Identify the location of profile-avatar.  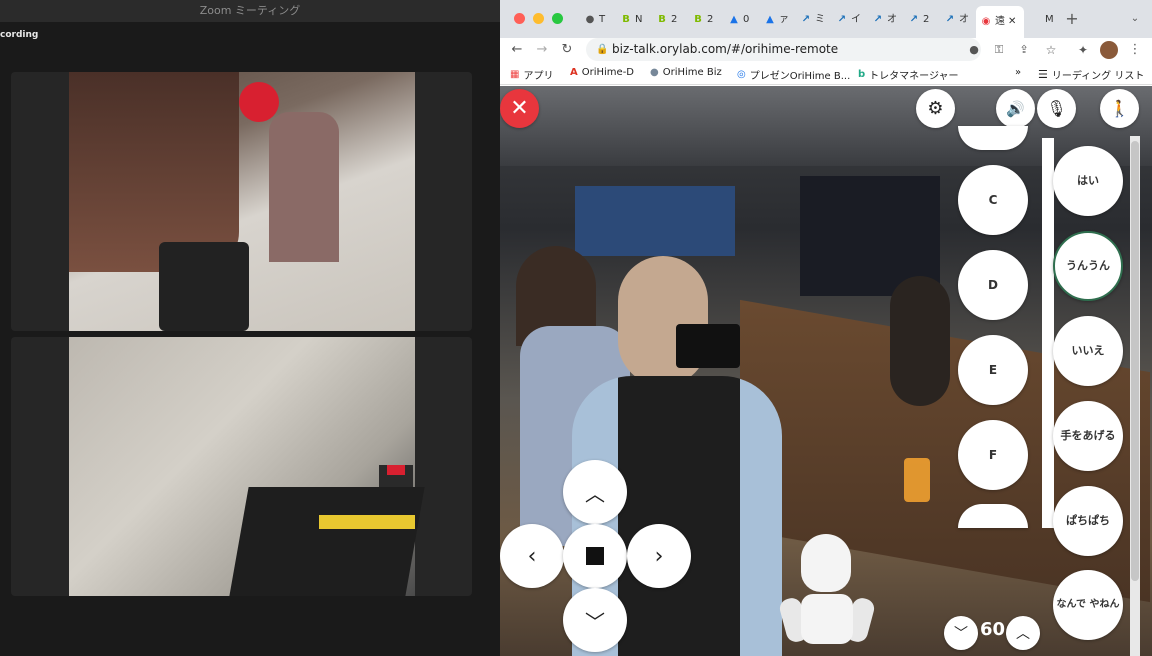
(1109, 50).